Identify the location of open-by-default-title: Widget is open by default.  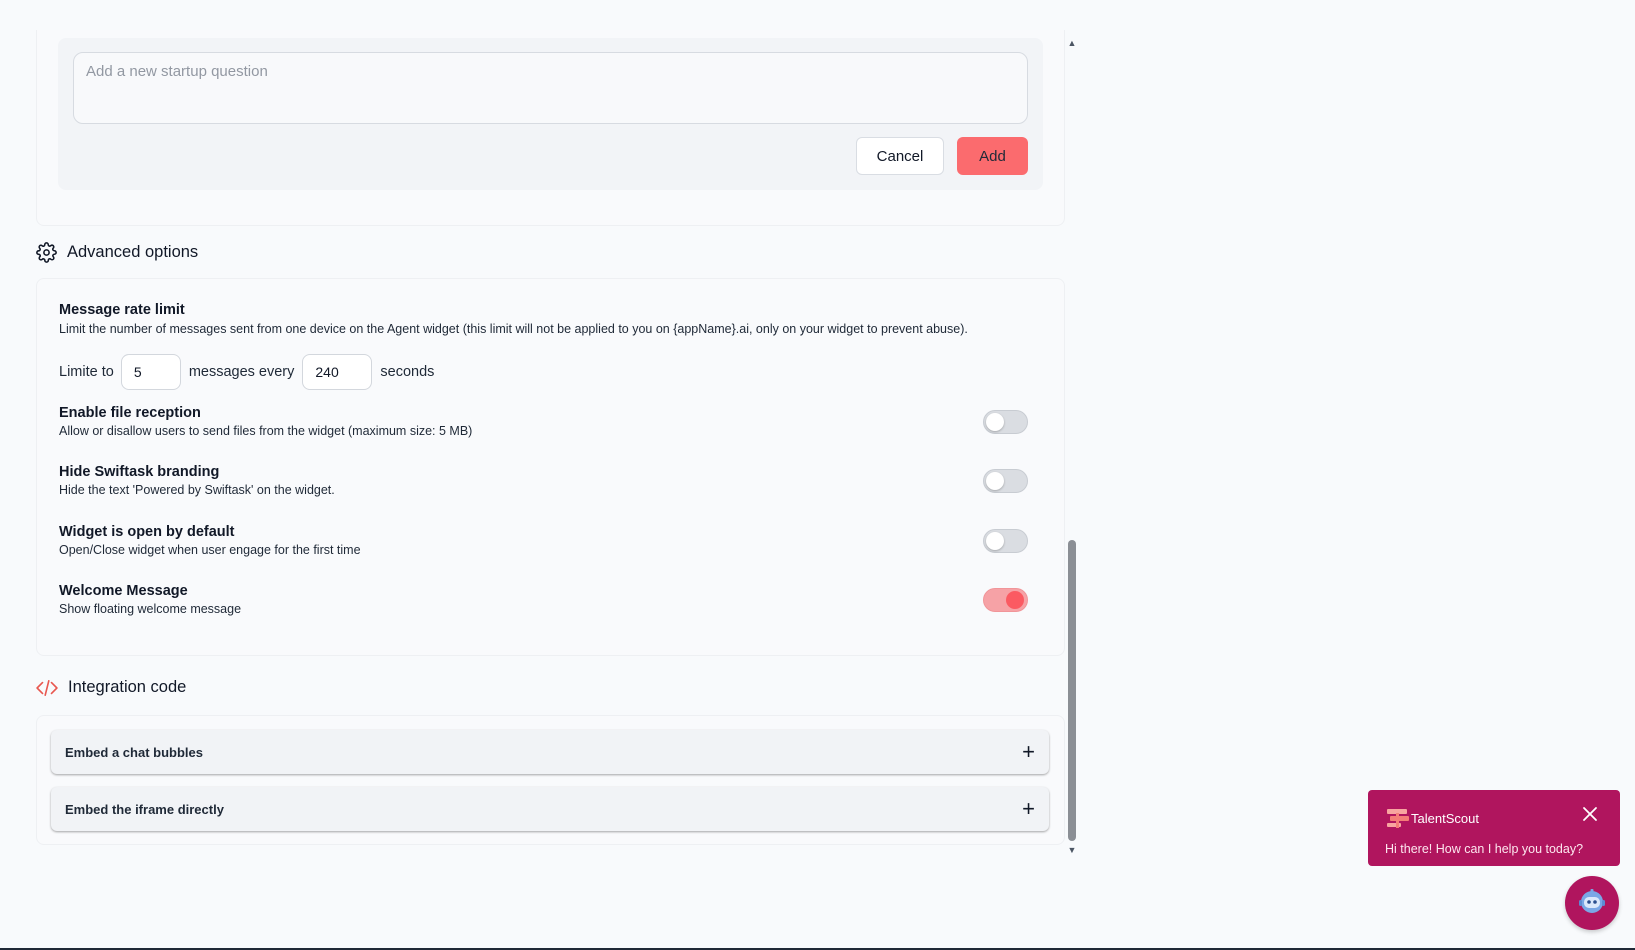
(147, 532).